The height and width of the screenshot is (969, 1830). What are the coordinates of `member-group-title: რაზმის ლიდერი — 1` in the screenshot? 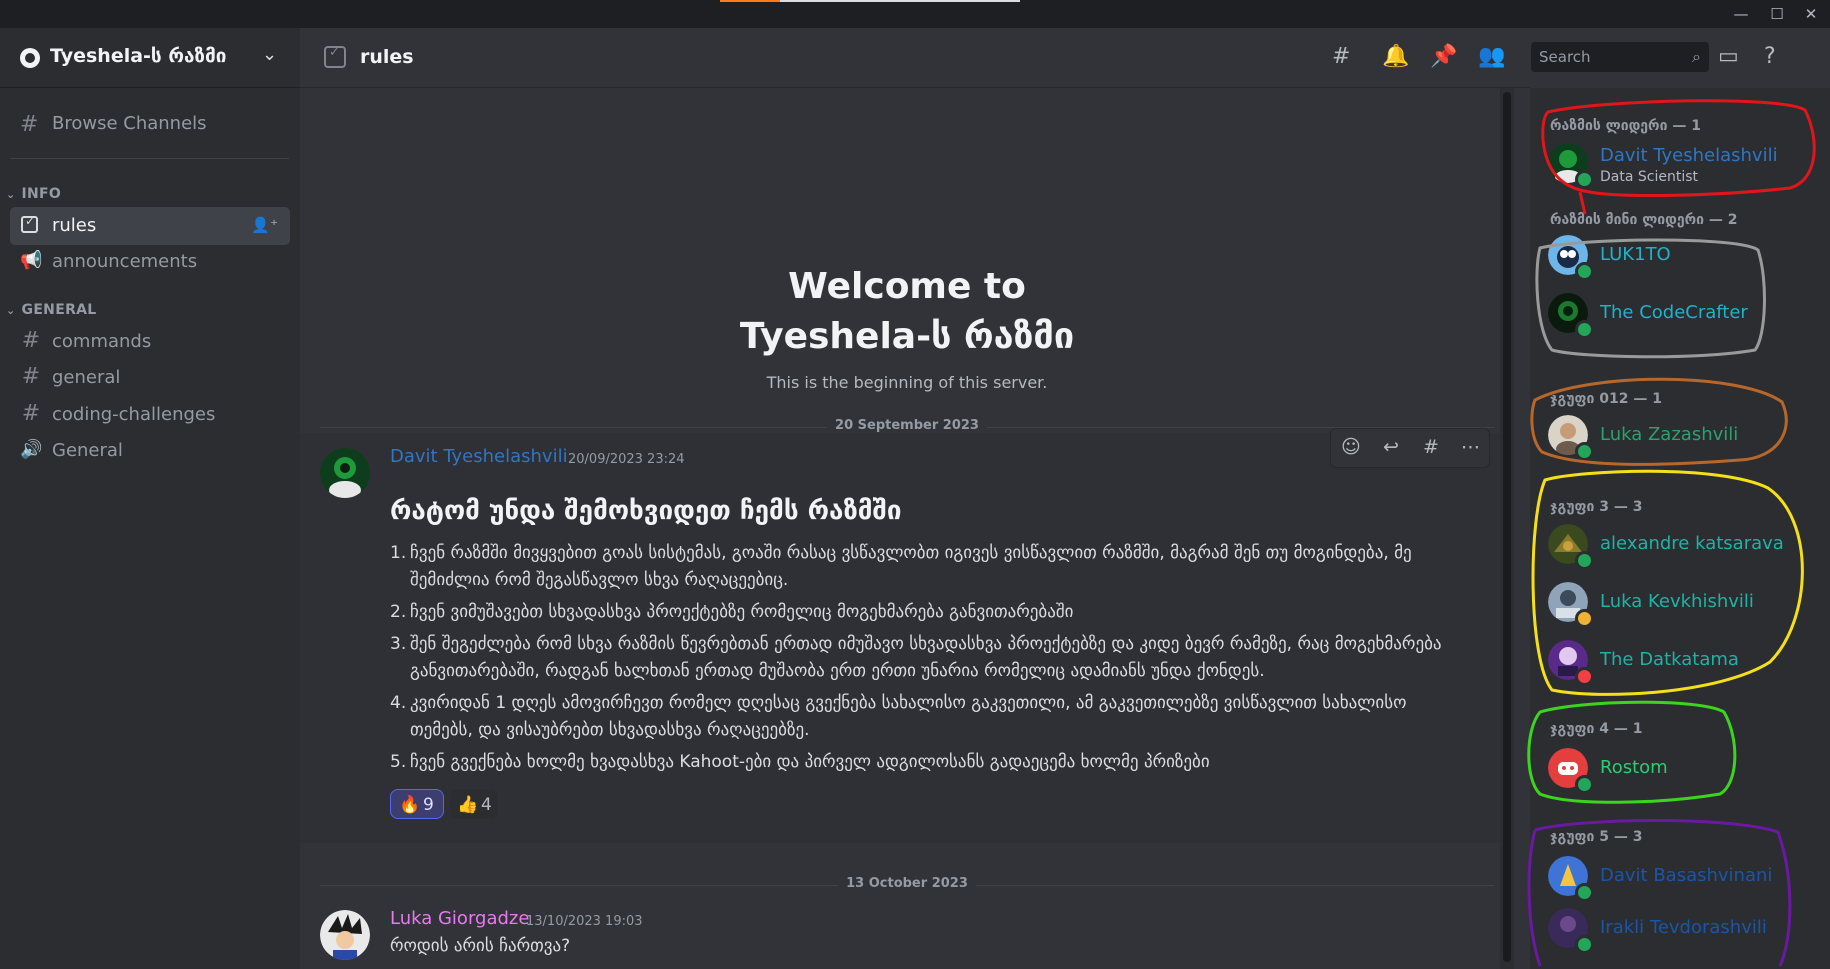 It's located at (1625, 126).